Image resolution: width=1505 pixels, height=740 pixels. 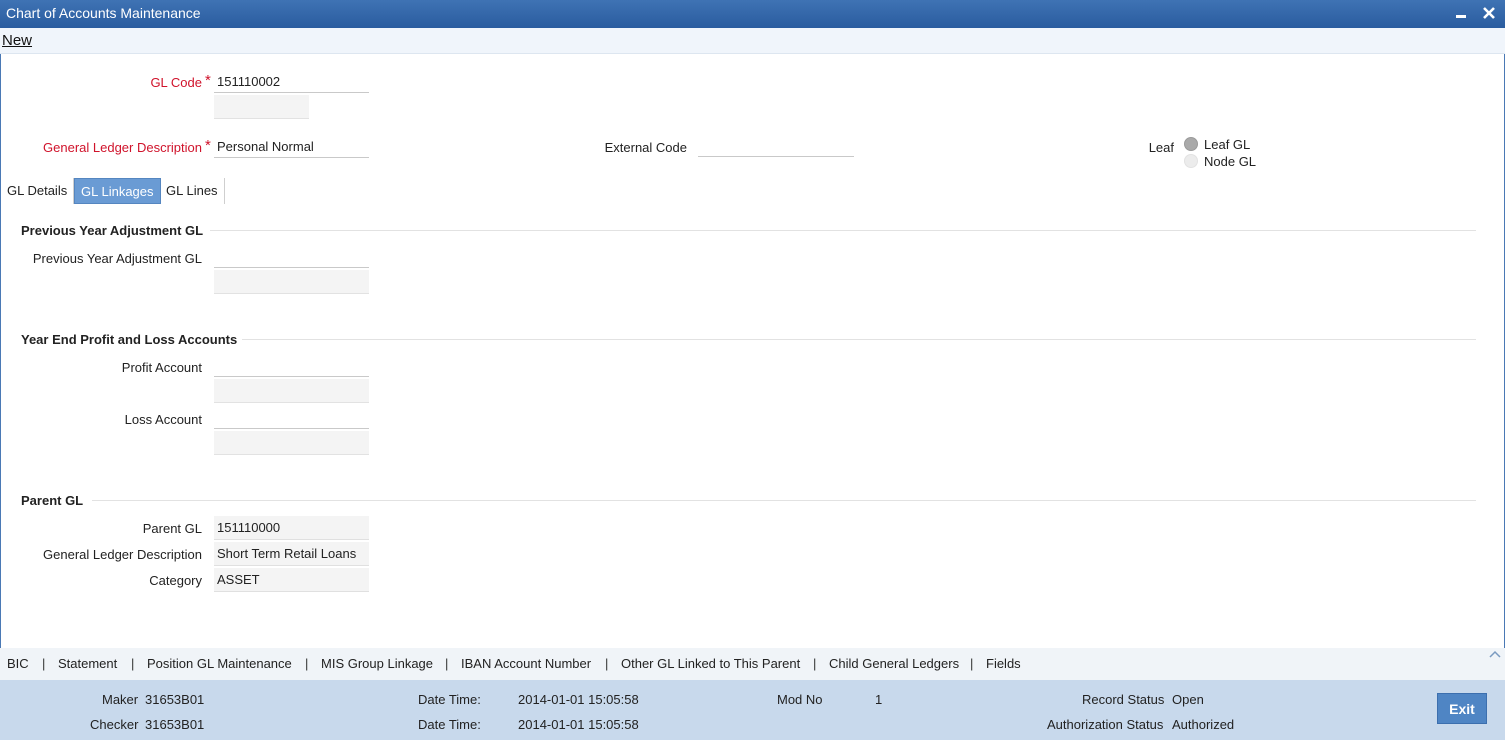 What do you see at coordinates (1105, 724) in the screenshot?
I see `authorization-status-label: Authorization Status` at bounding box center [1105, 724].